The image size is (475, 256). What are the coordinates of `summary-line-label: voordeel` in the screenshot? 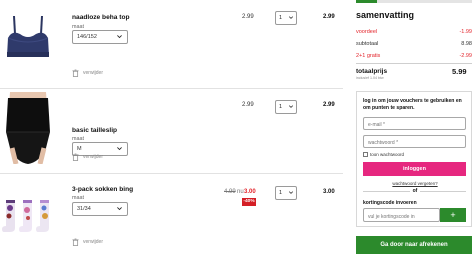 It's located at (367, 32).